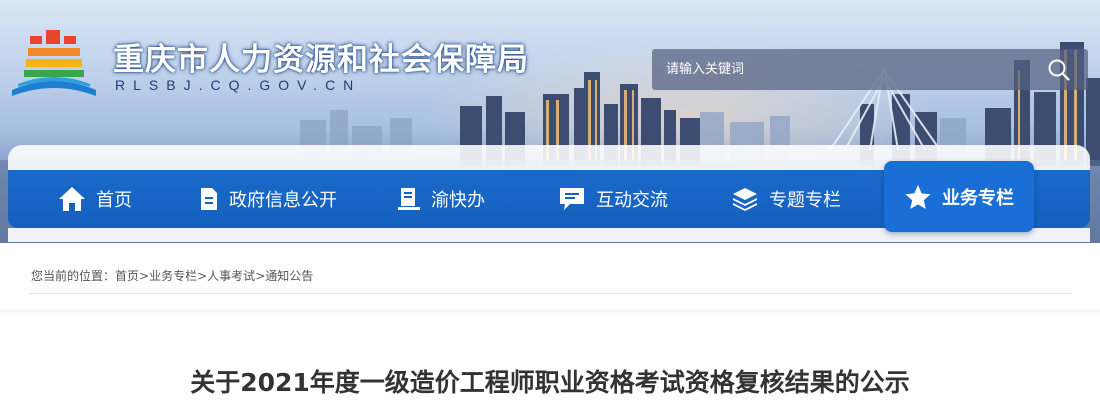 The height and width of the screenshot is (408, 1100). What do you see at coordinates (551, 293) in the screenshot?
I see `breadcrumb-divider` at bounding box center [551, 293].